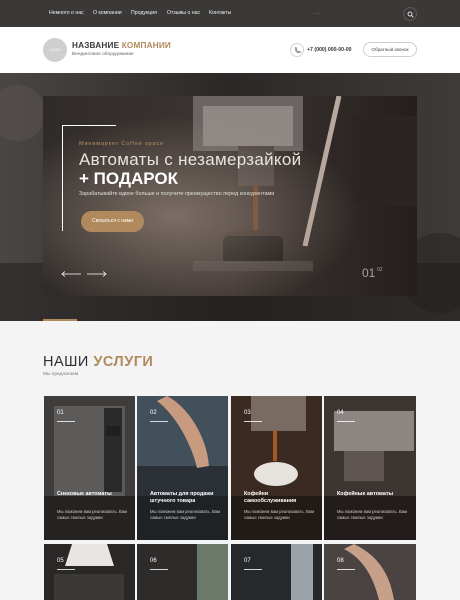 Image resolution: width=460 pixels, height=600 pixels. What do you see at coordinates (60, 320) in the screenshot?
I see `hero-accent-line` at bounding box center [60, 320].